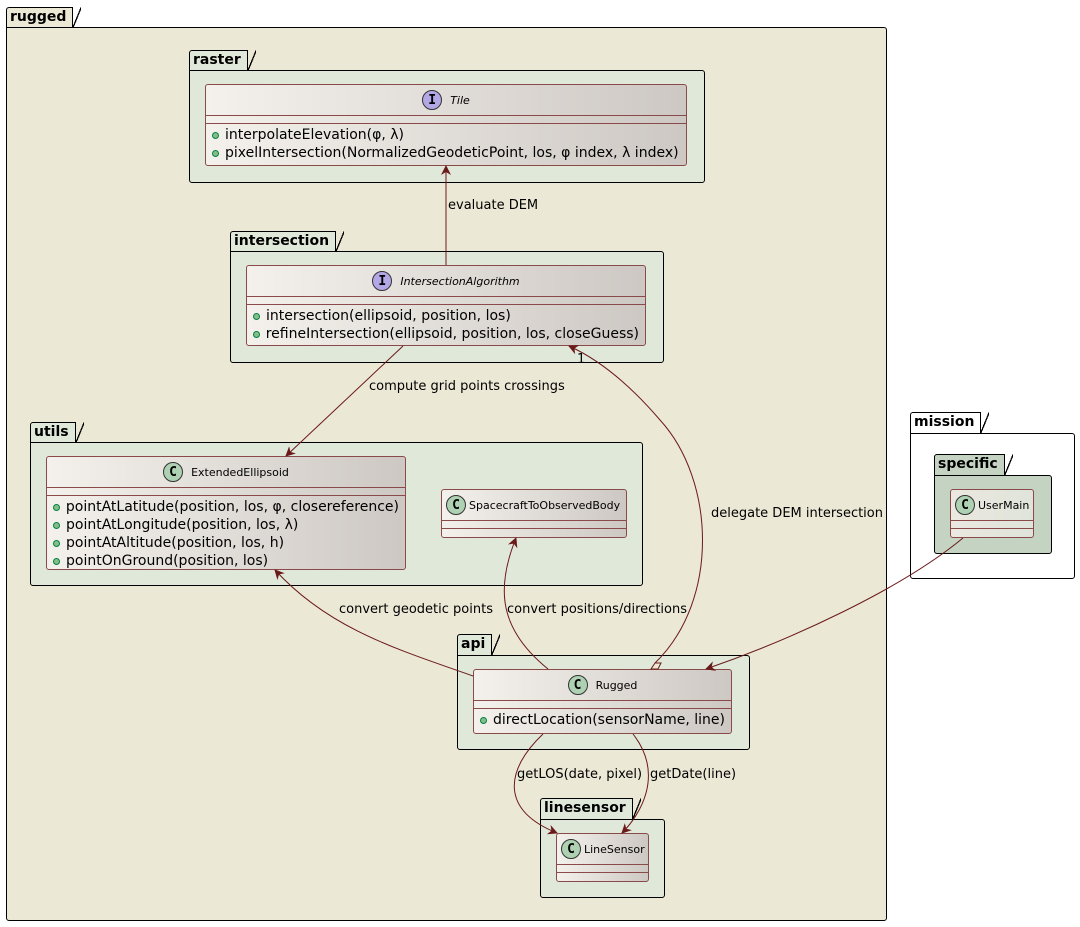 This screenshot has width=1080, height=927. I want to click on class-spacecraft-to-observed-body: C SpacecraftToObservedBody, so click(534, 513).